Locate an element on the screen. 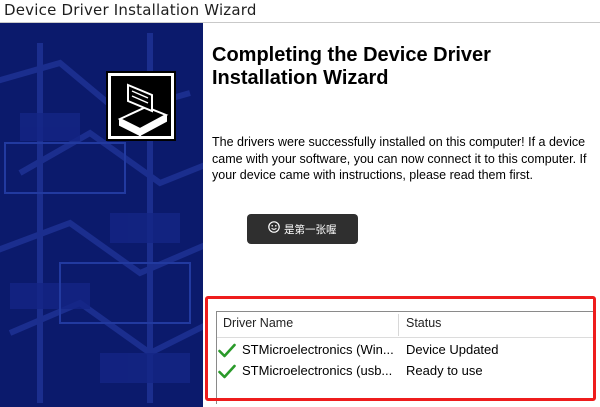 Image resolution: width=600 pixels, height=407 pixels. device-driver-icon is located at coordinates (141, 106).